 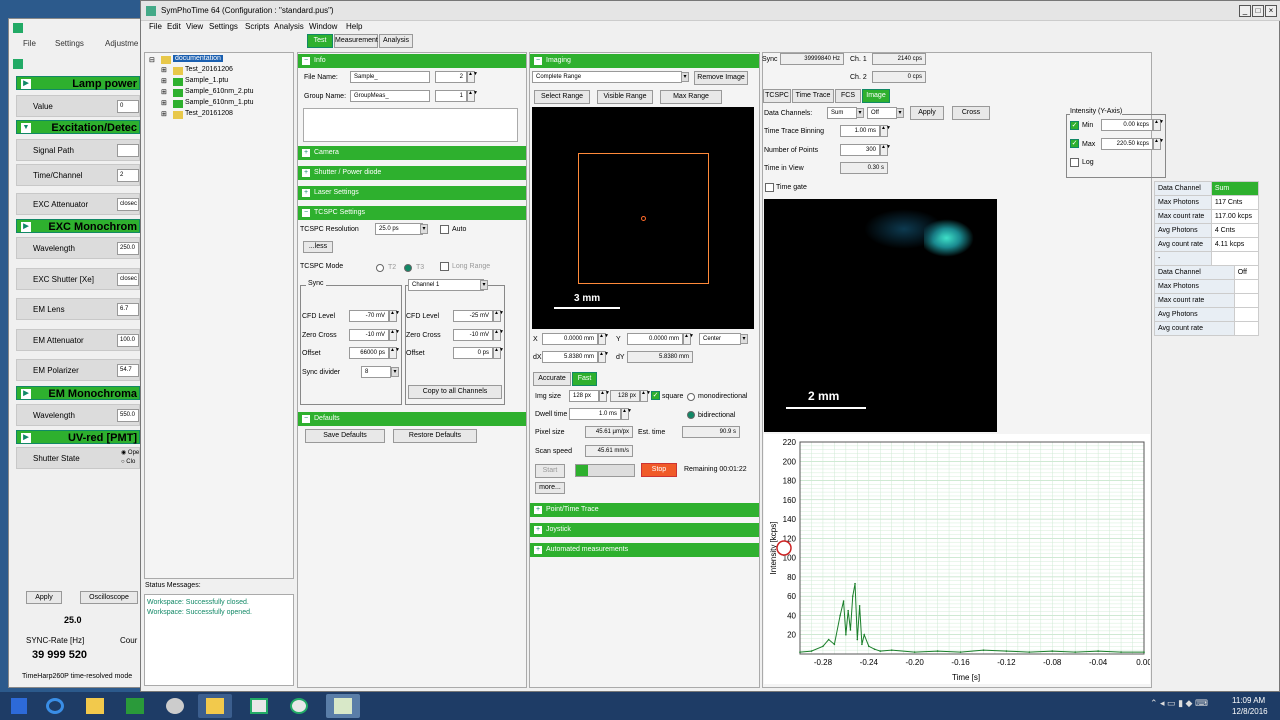 What do you see at coordinates (128, 370) in the screenshot?
I see `param-value: 54.7` at bounding box center [128, 370].